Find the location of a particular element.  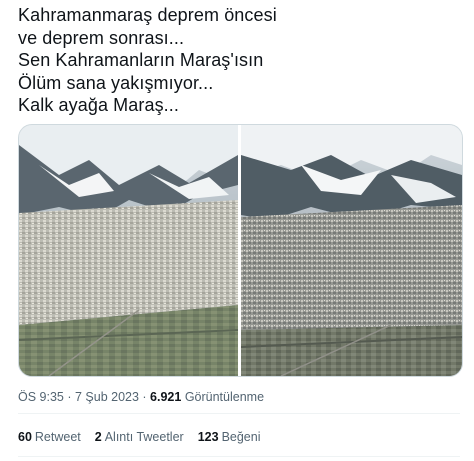

retweets-stat: 60 Retweet is located at coordinates (49, 437).